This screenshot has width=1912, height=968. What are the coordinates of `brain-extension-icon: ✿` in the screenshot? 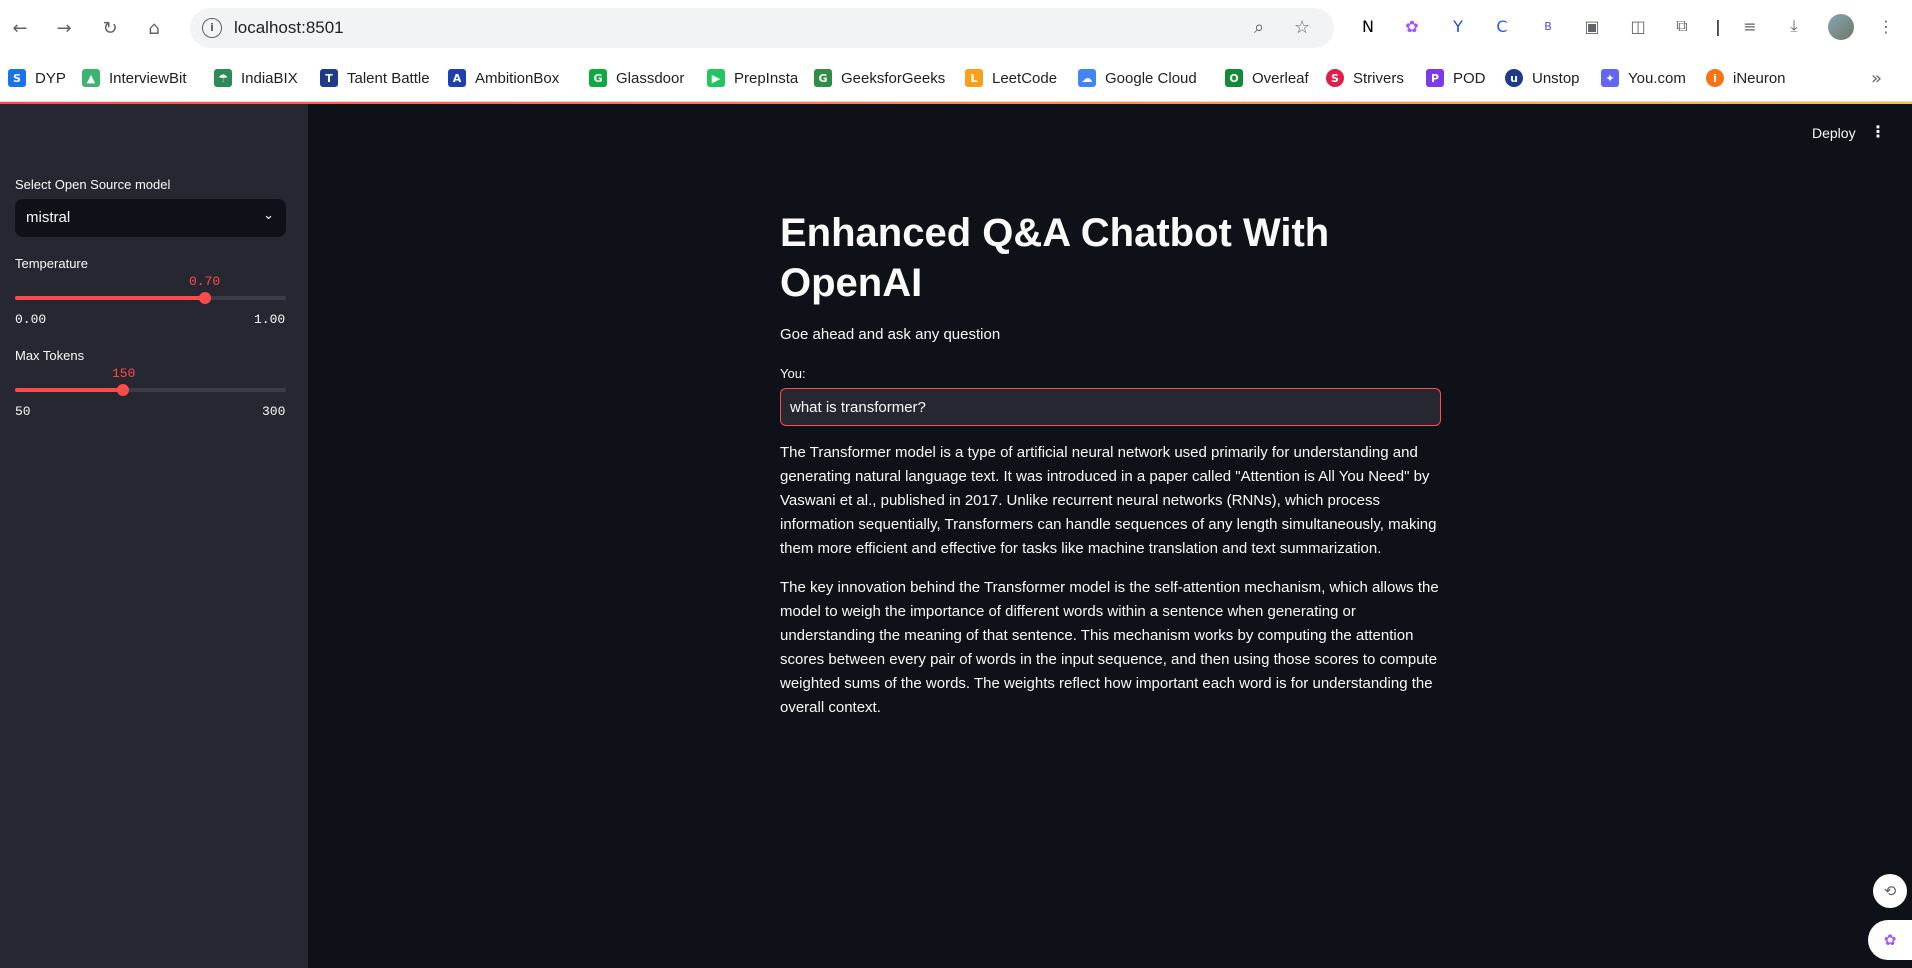 It's located at (1412, 26).